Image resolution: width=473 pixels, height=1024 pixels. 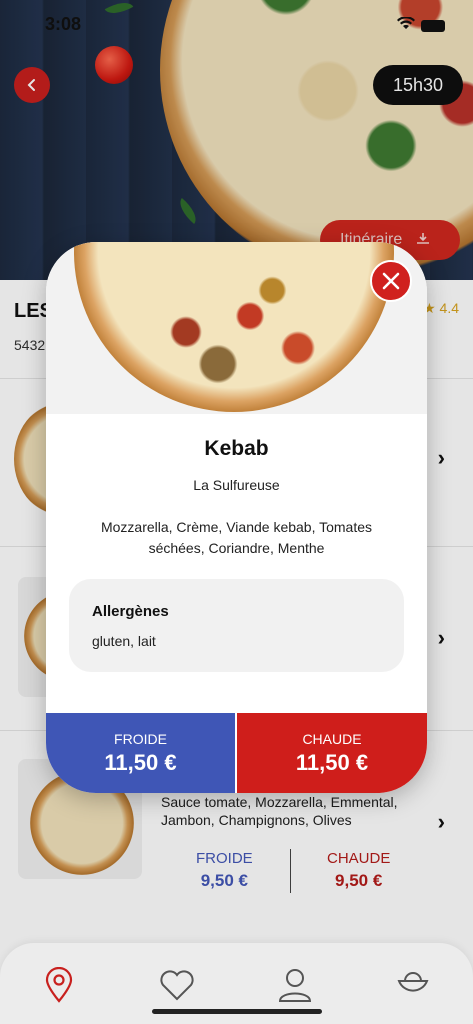 I want to click on ingredients-line: séchées, Coriandre, Menthe, so click(x=236, y=548).